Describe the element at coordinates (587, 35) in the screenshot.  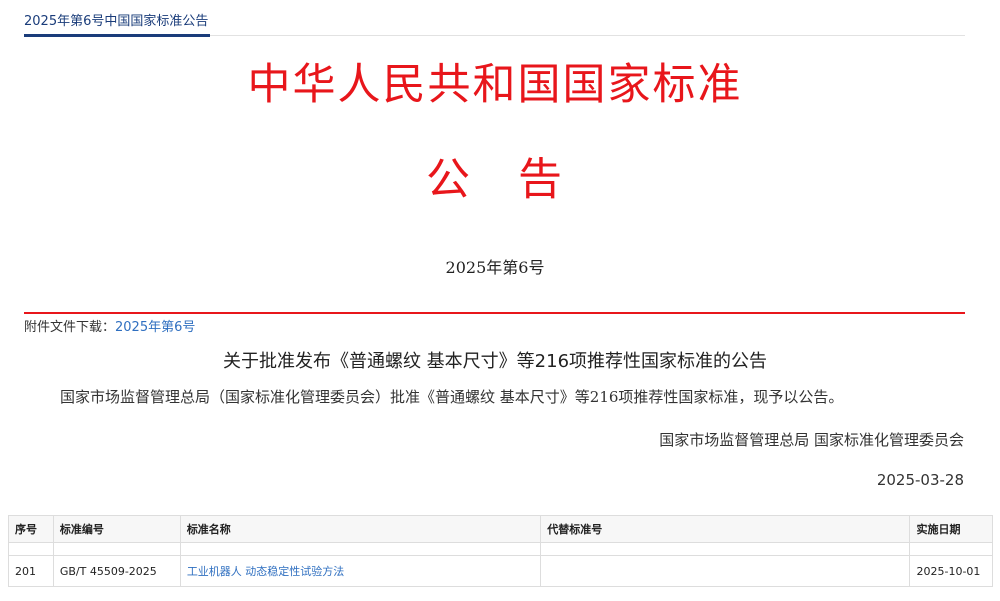
I see `header-divider` at that location.